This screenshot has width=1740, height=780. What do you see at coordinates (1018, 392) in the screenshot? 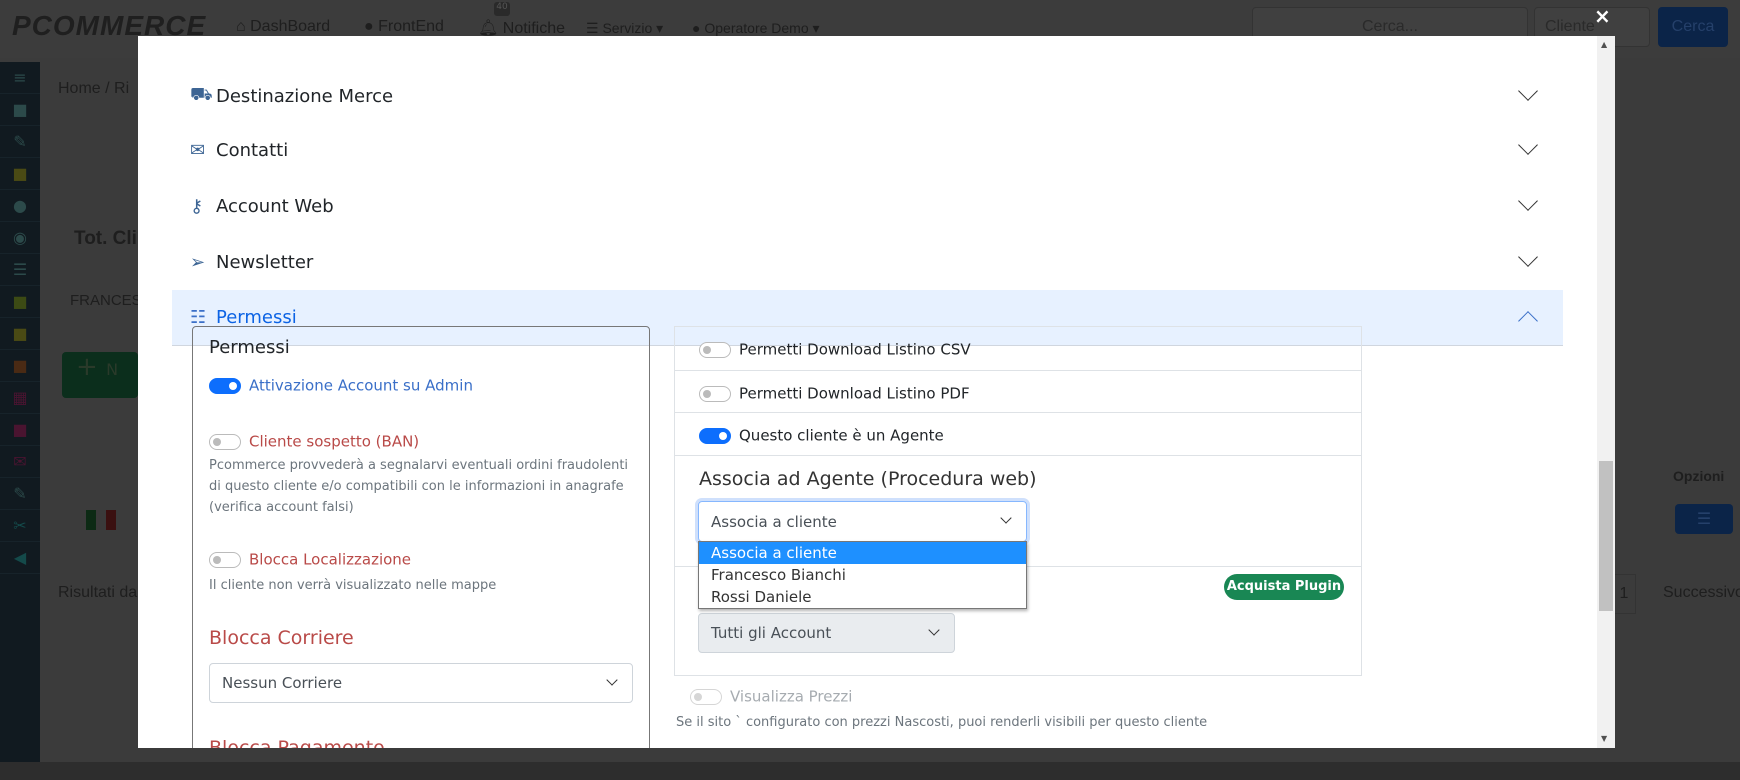
I see `pdf-row: Permetti Download Listino PDF` at bounding box center [1018, 392].